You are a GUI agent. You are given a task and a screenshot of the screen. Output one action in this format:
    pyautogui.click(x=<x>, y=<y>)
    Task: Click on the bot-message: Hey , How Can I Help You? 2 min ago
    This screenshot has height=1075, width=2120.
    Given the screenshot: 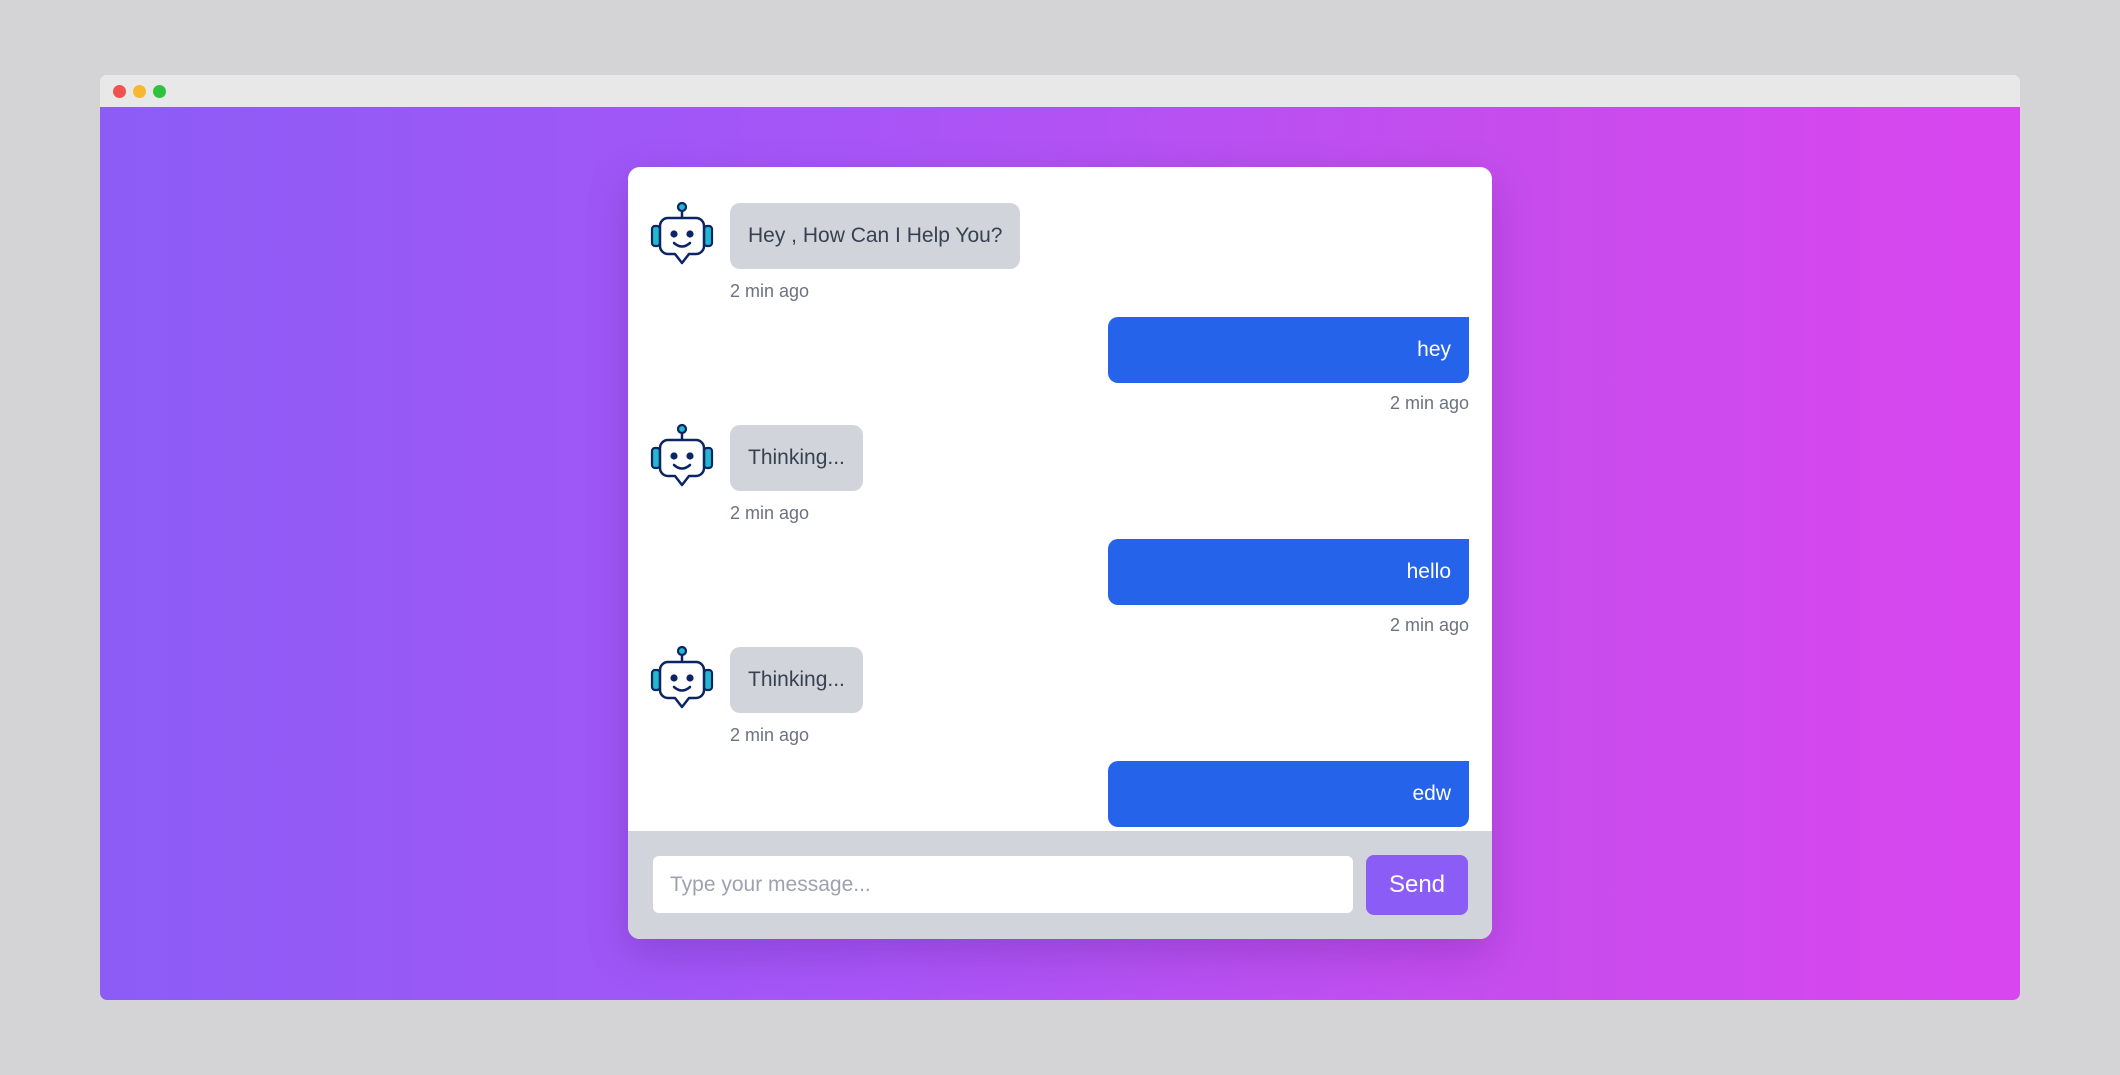 What is the action you would take?
    pyautogui.click(x=1060, y=249)
    